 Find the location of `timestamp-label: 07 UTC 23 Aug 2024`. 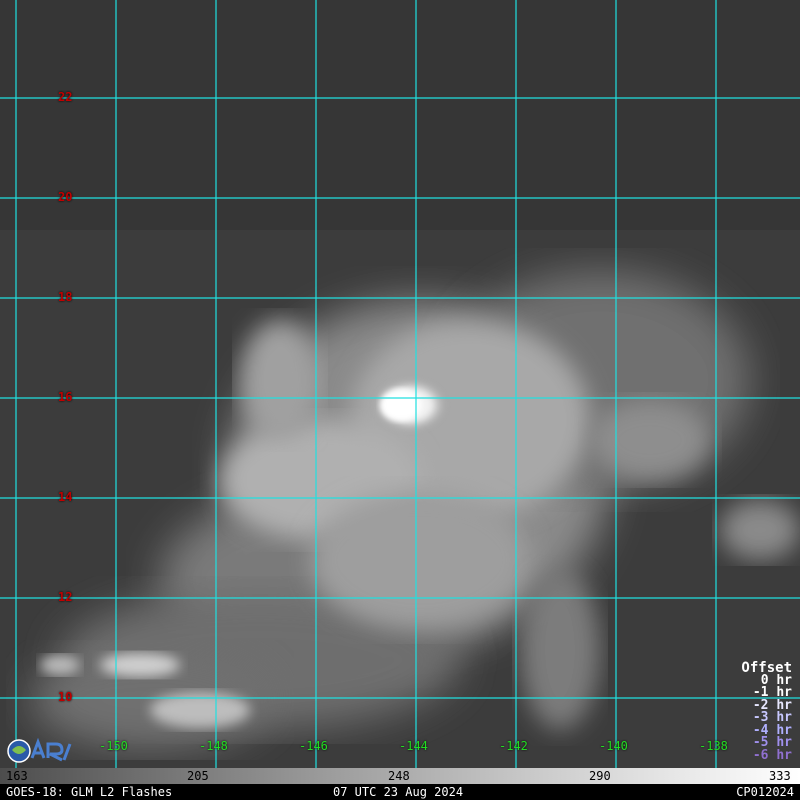

timestamp-label: 07 UTC 23 Aug 2024 is located at coordinates (398, 792).